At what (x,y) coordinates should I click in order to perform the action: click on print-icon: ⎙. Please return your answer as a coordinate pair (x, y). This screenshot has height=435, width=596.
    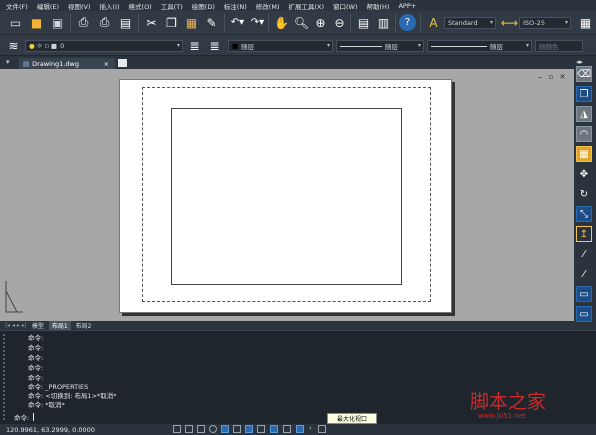
    Looking at the image, I should click on (83, 22).